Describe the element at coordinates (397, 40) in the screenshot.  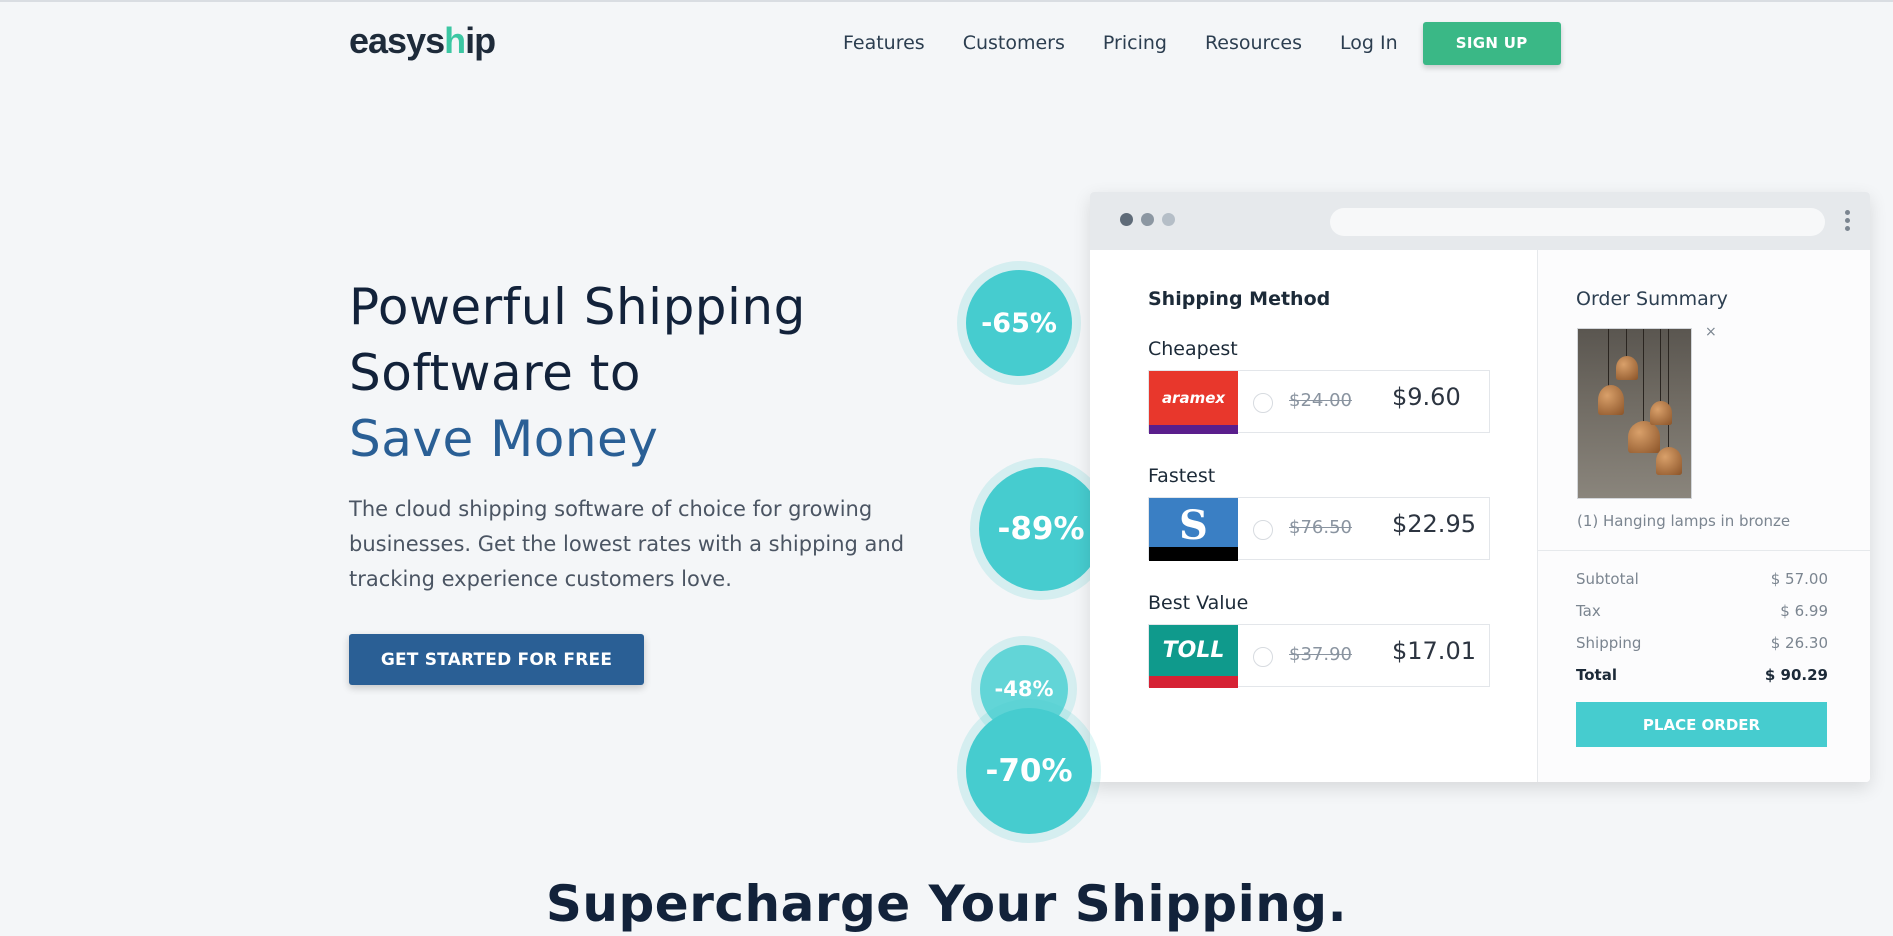
I see `logo-text-1: easys` at that location.